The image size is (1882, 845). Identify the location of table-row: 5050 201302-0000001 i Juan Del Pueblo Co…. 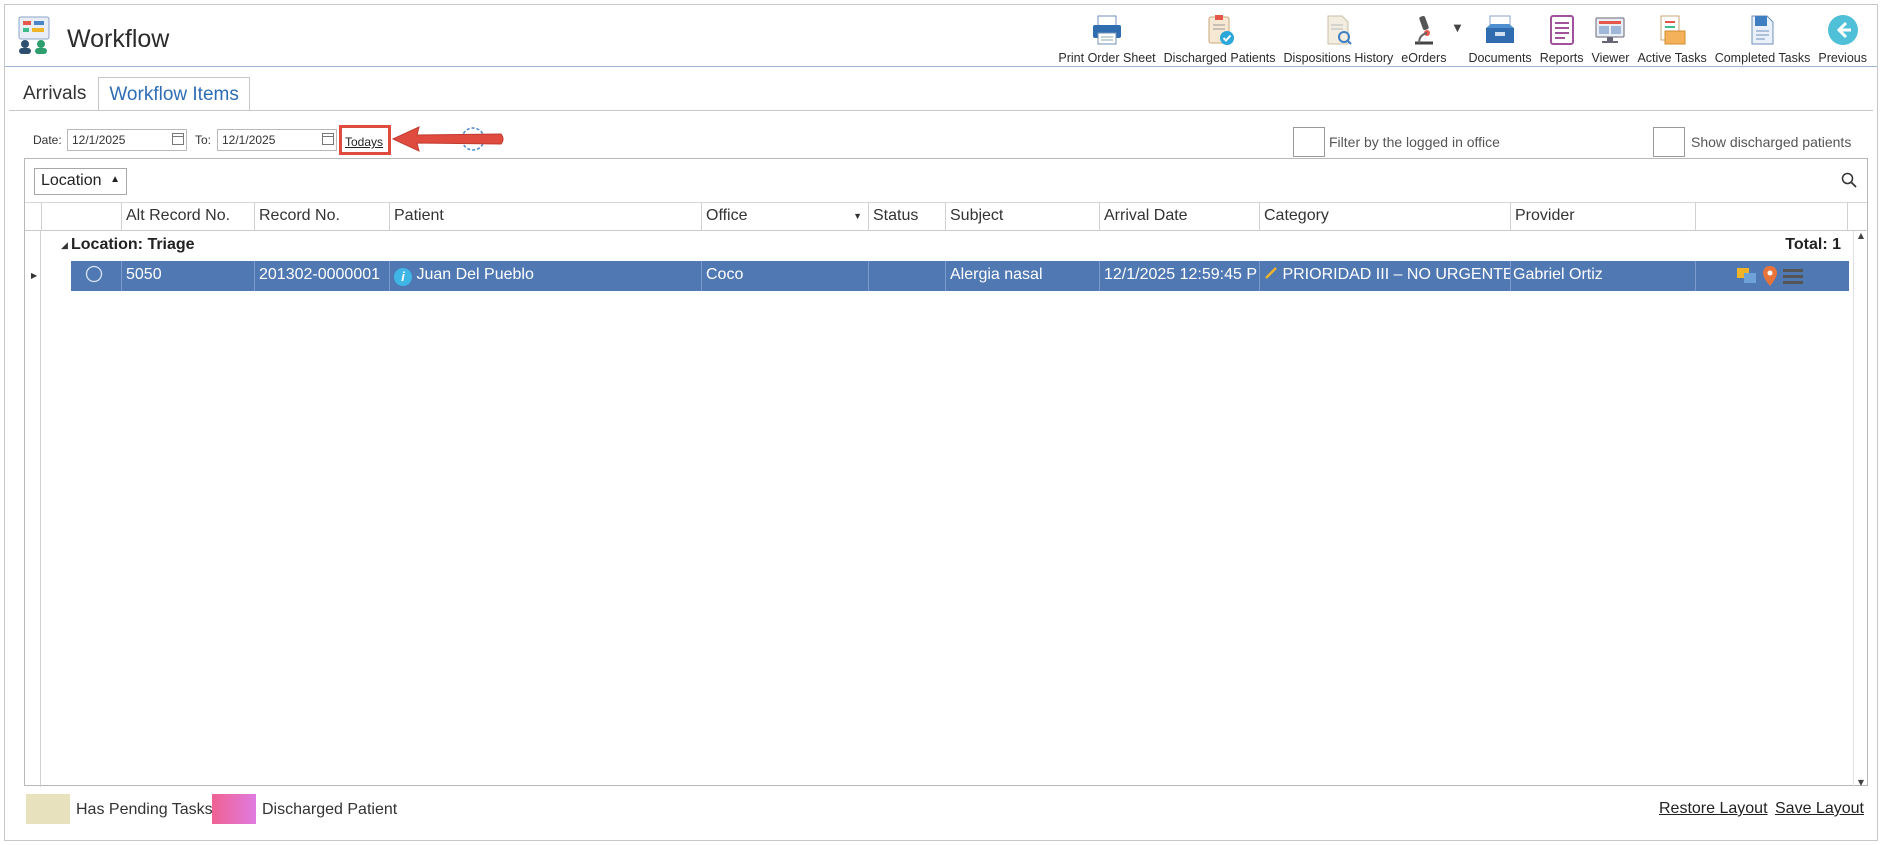
(960, 276).